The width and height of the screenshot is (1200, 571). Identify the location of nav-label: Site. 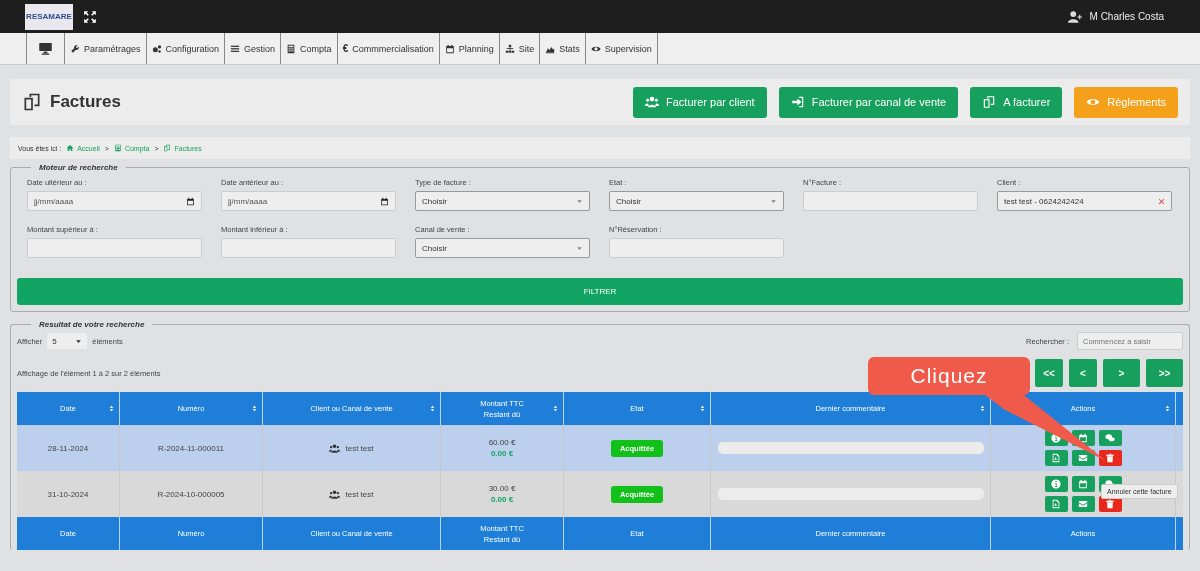
(526, 48).